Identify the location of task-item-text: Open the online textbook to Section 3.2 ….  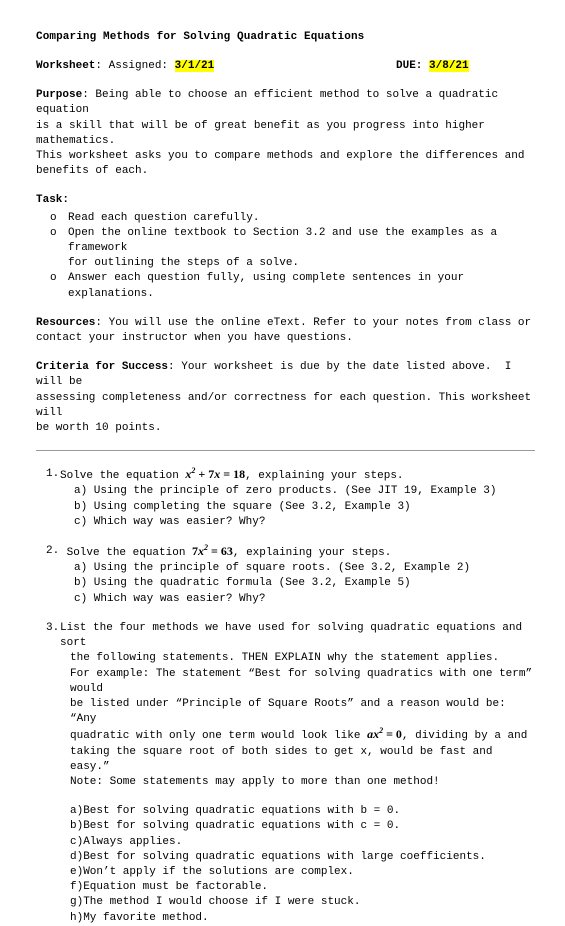
(283, 248).